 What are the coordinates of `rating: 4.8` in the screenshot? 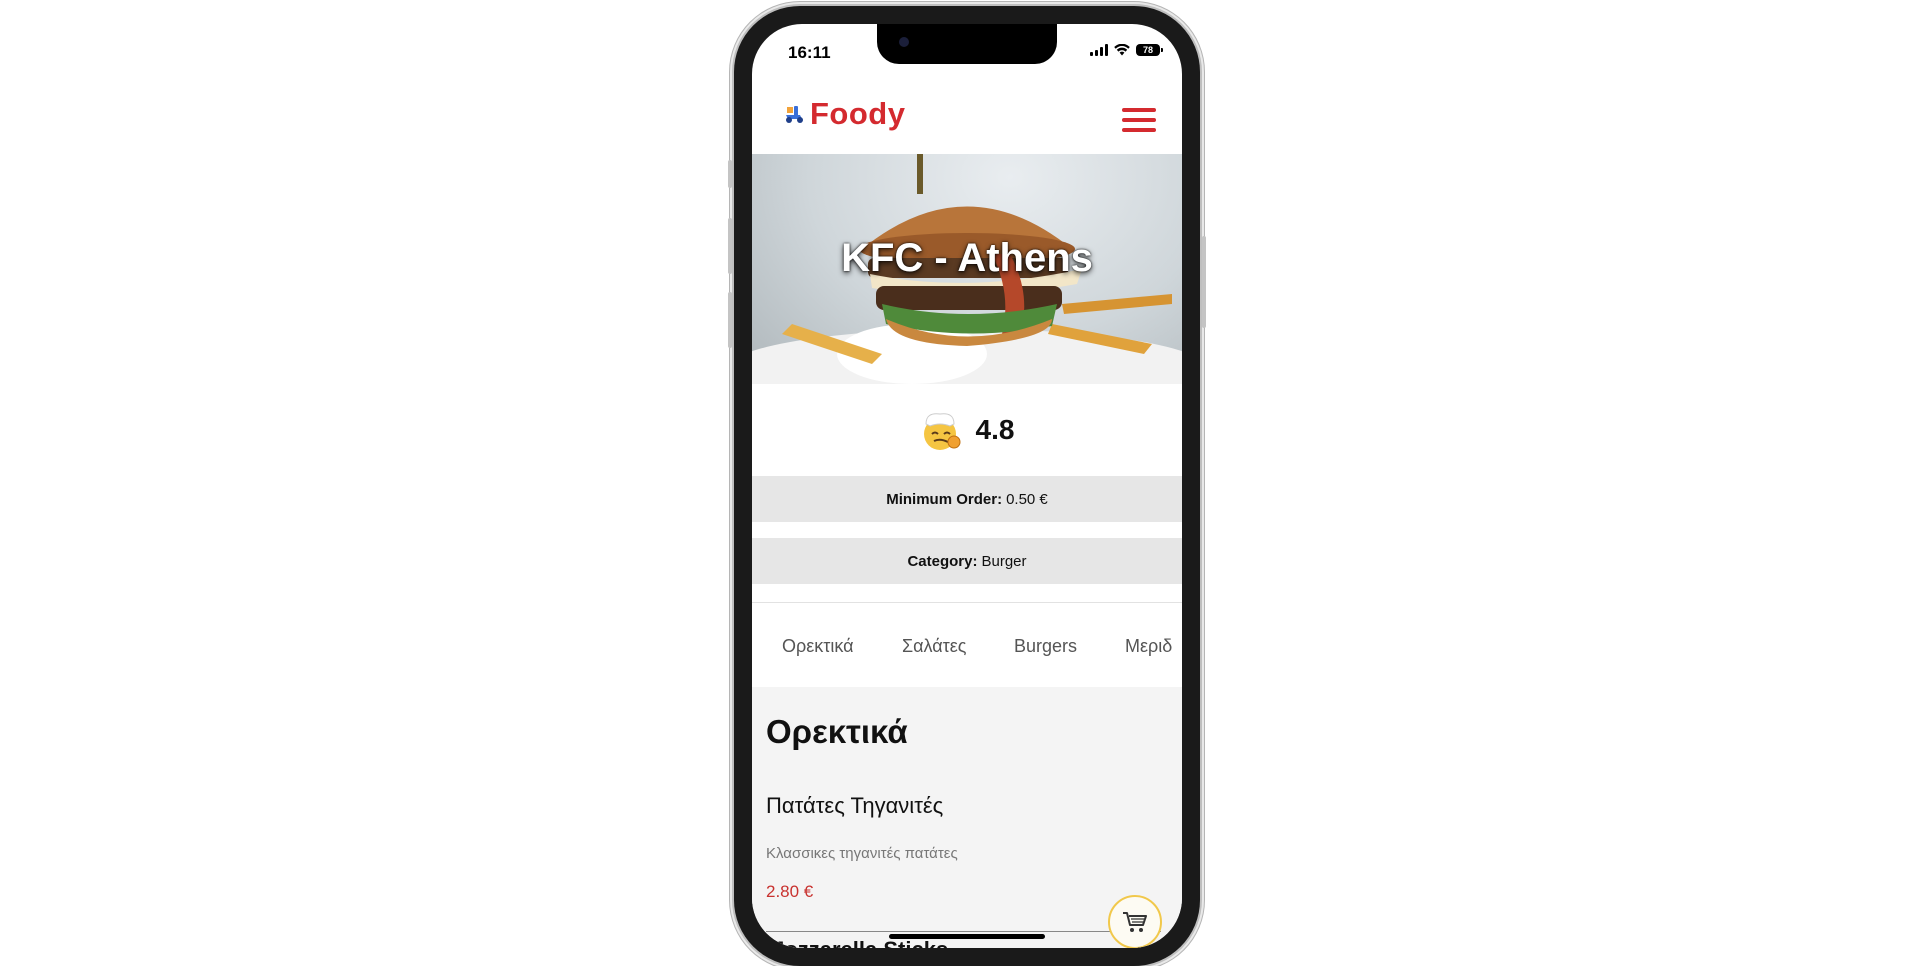 It's located at (967, 430).